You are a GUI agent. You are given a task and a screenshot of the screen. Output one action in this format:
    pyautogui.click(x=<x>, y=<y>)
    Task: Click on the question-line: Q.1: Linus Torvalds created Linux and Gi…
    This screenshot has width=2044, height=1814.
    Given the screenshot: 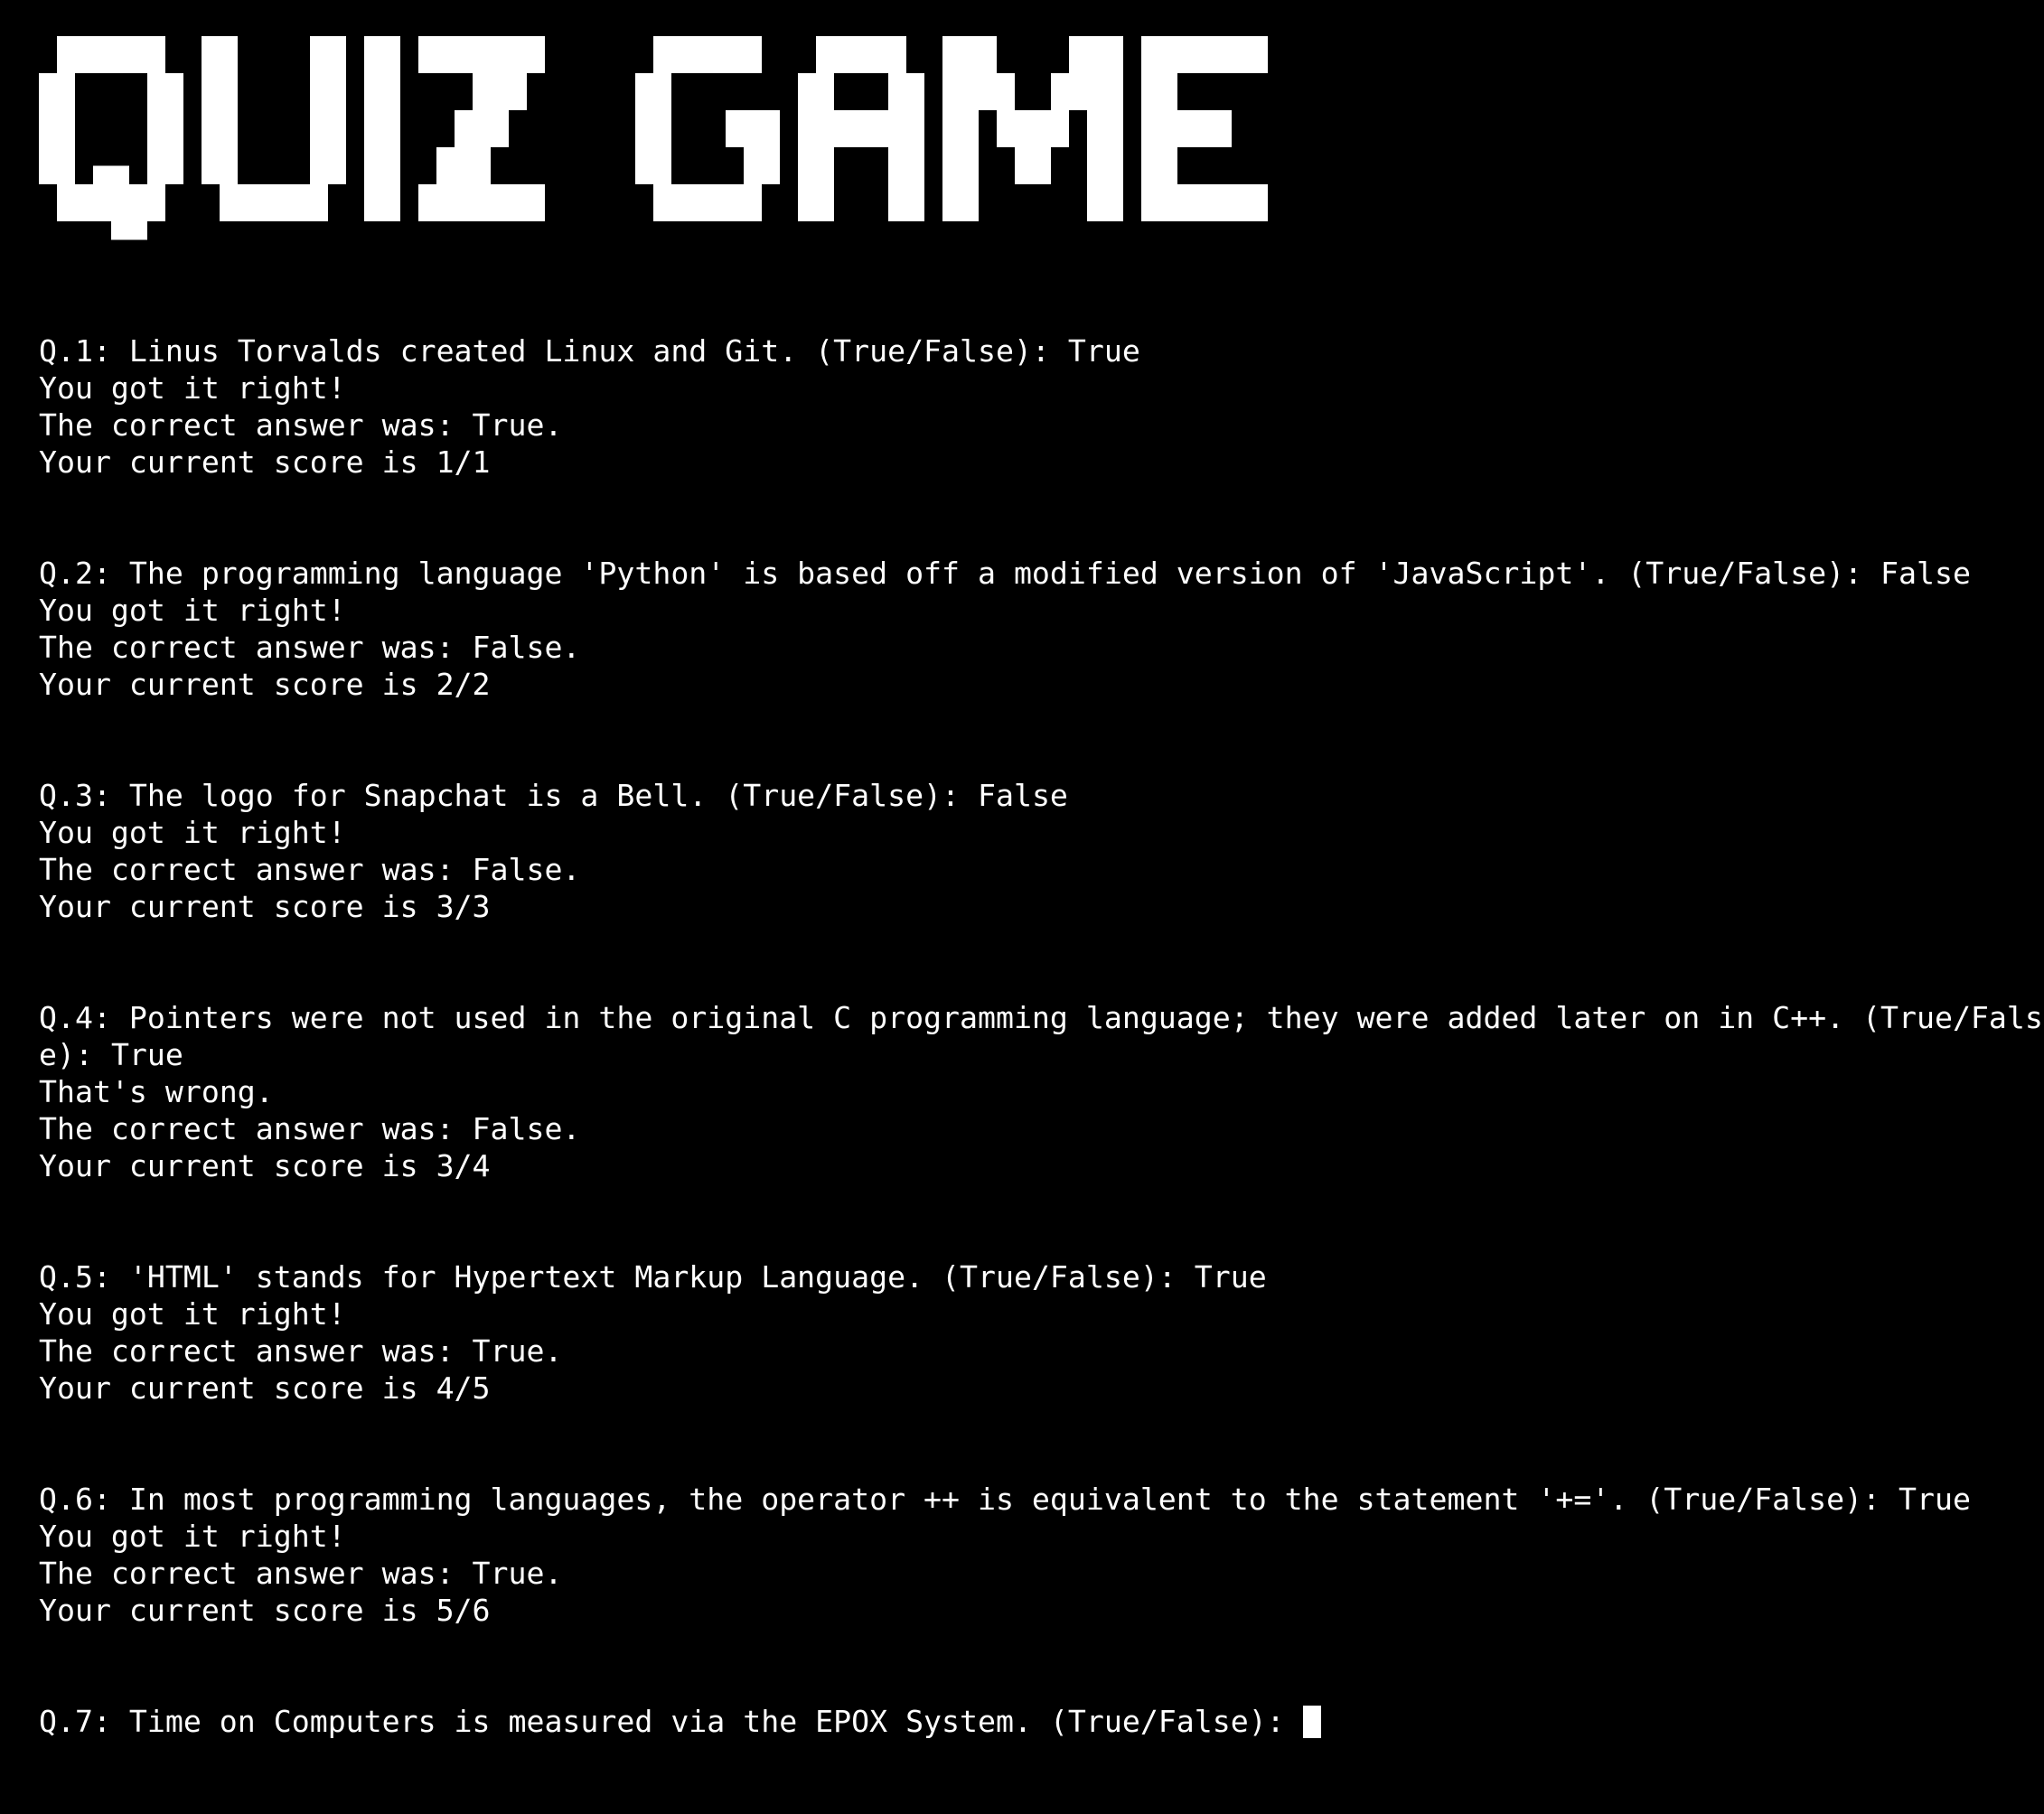 What is the action you would take?
    pyautogui.click(x=1041, y=350)
    